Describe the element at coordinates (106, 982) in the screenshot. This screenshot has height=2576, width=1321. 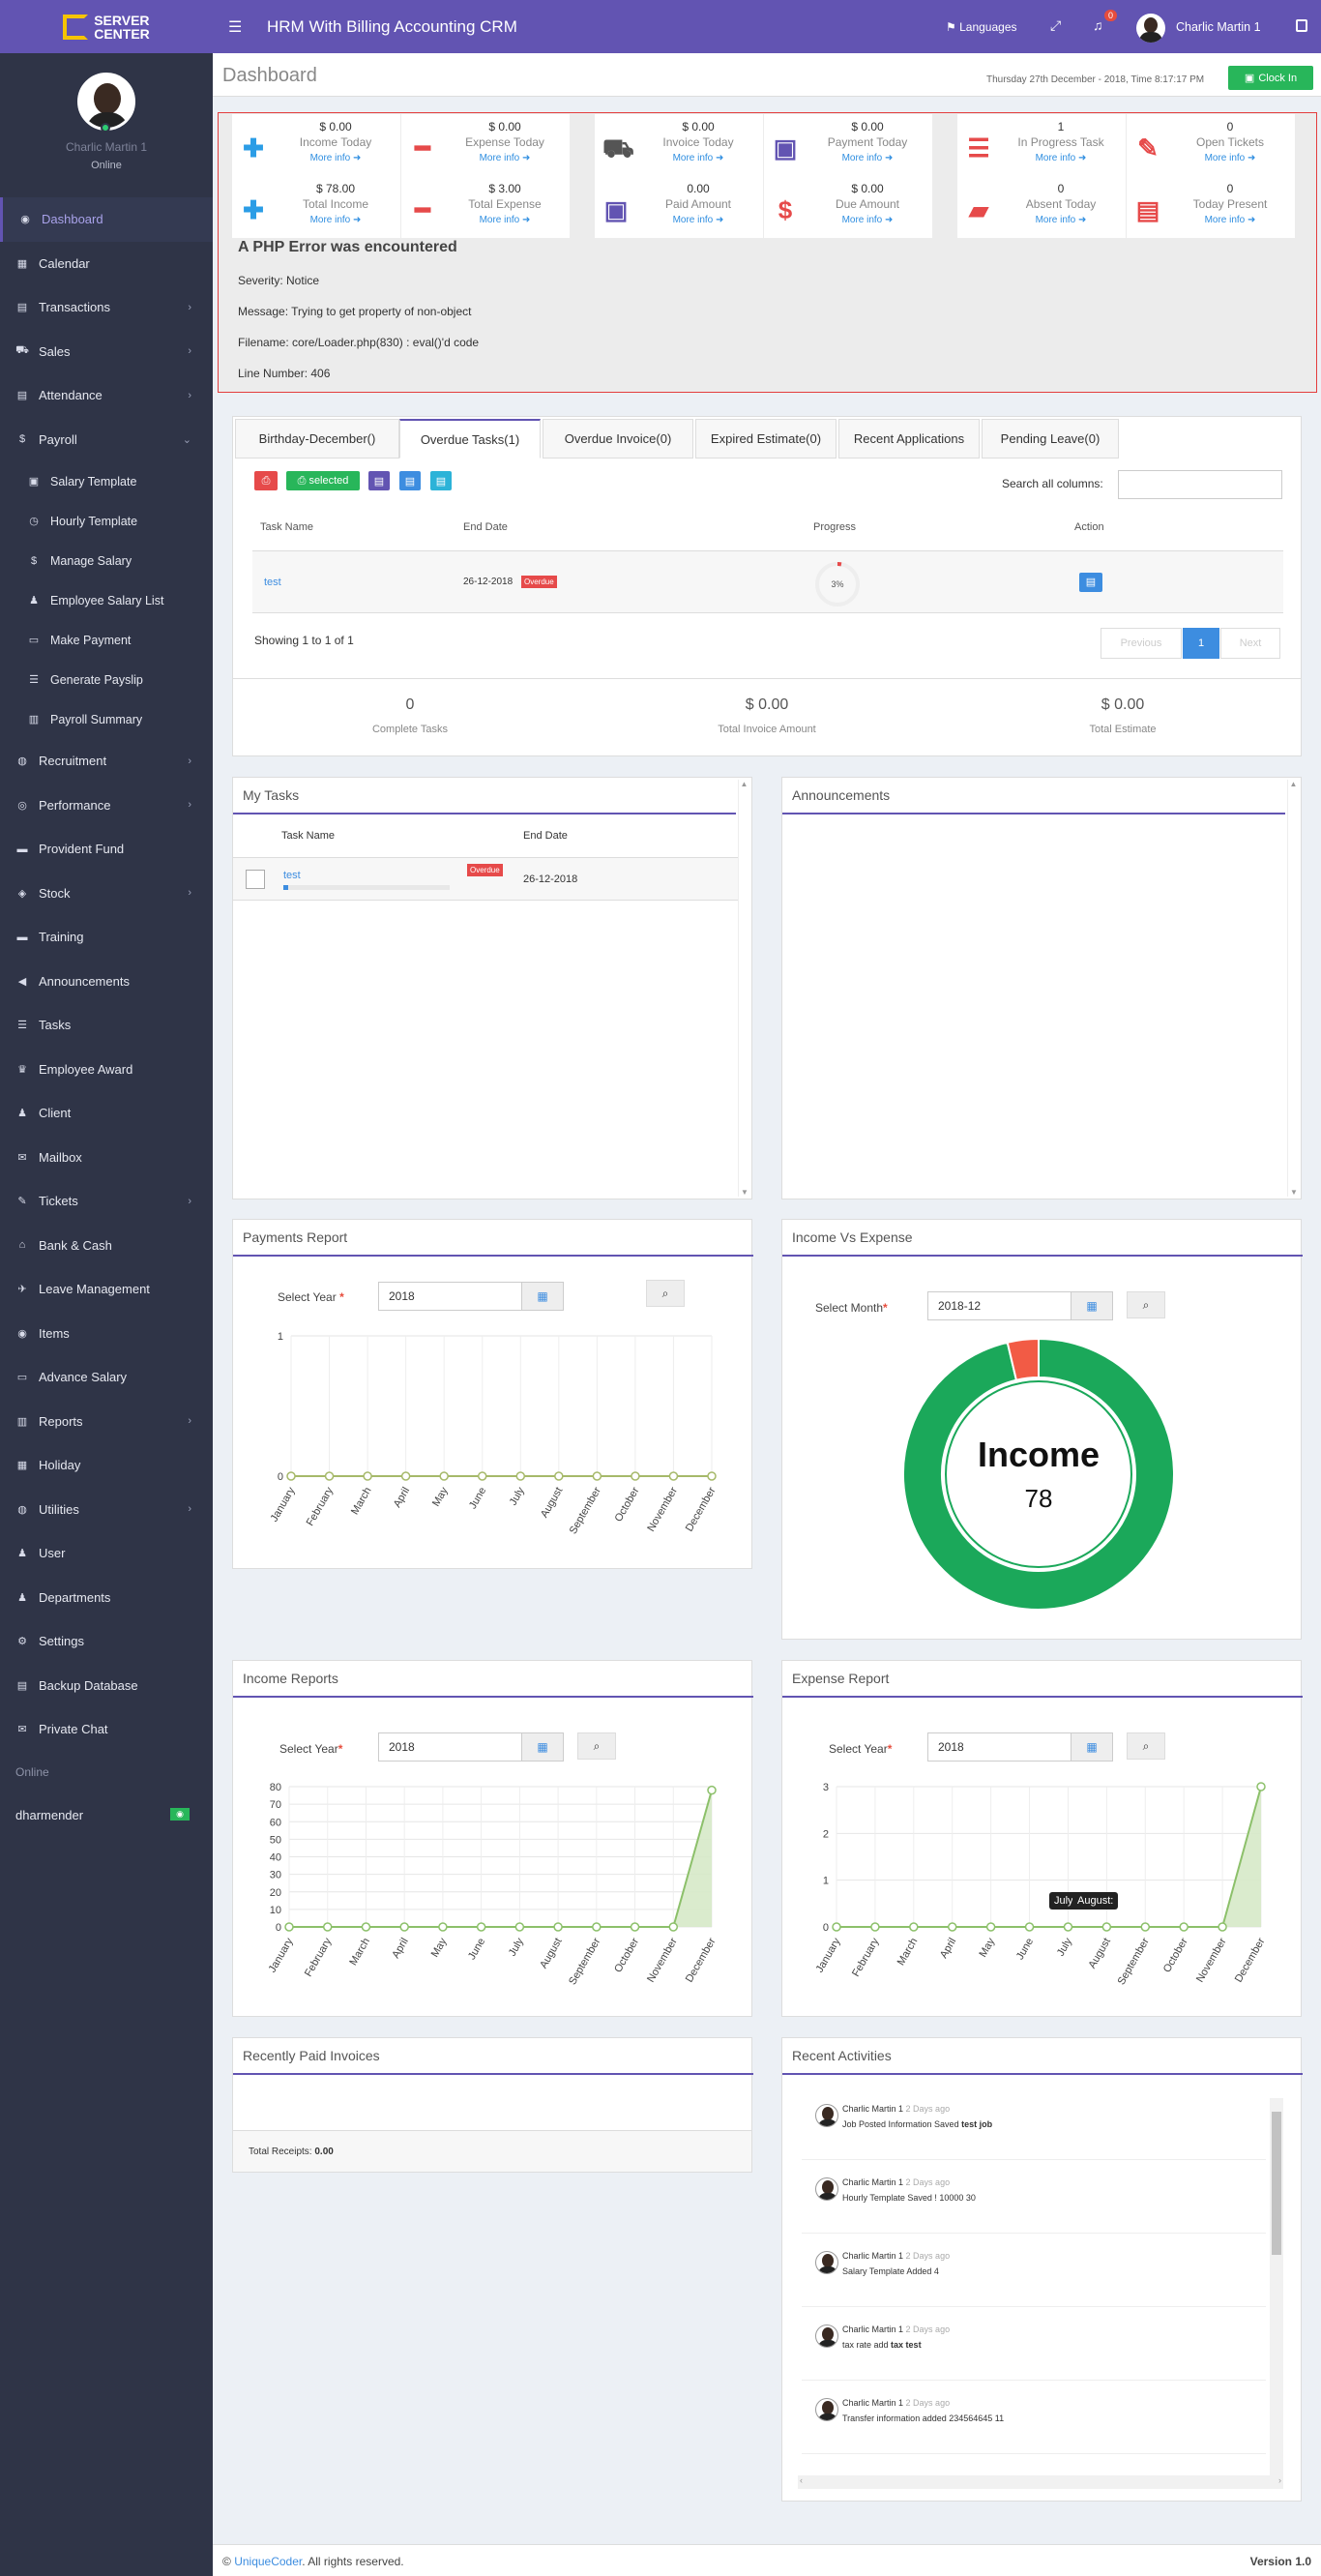
I see `sidebar-item-announcements: ◀ Announcements` at that location.